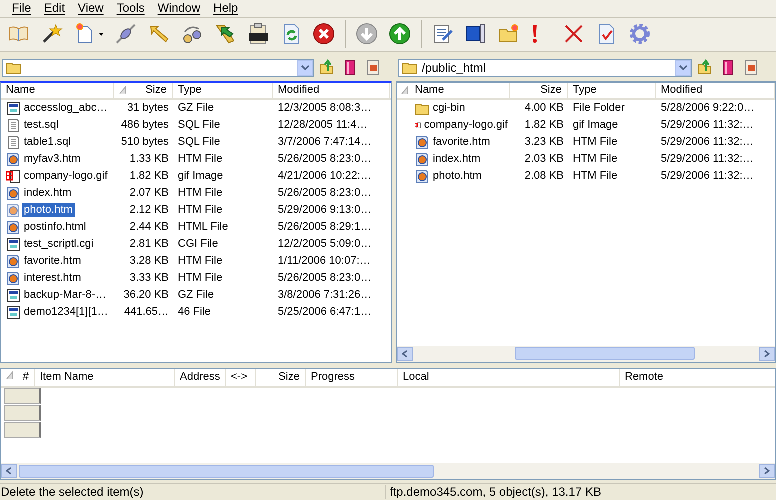 This screenshot has height=500, width=776. I want to click on path-field, so click(158, 68).